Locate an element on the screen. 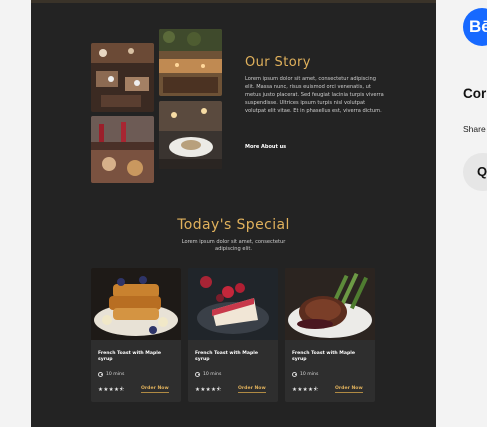  project-title: Cor is located at coordinates (475, 93).